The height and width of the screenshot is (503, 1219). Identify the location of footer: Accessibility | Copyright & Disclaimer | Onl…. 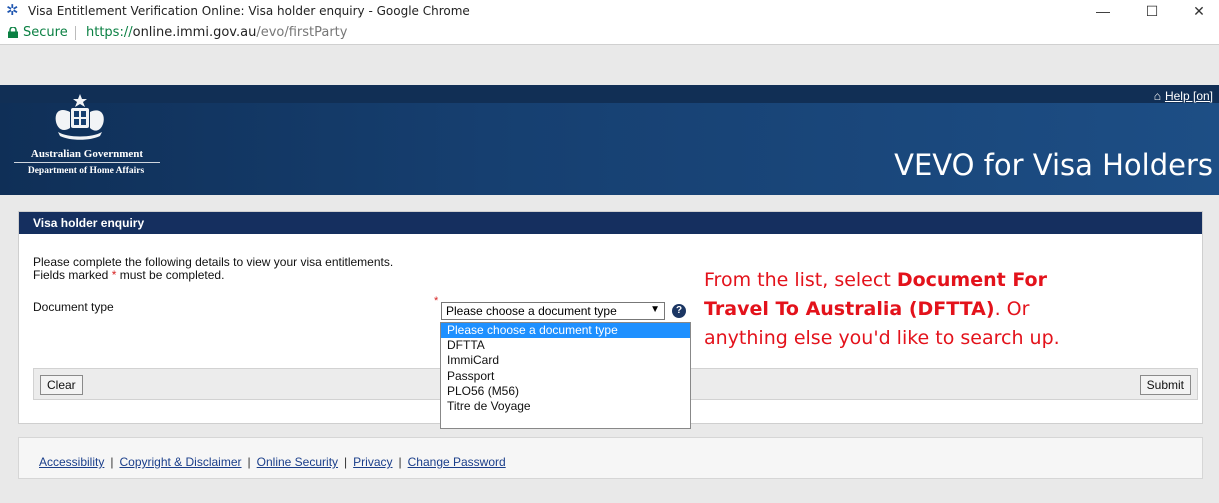
(610, 458).